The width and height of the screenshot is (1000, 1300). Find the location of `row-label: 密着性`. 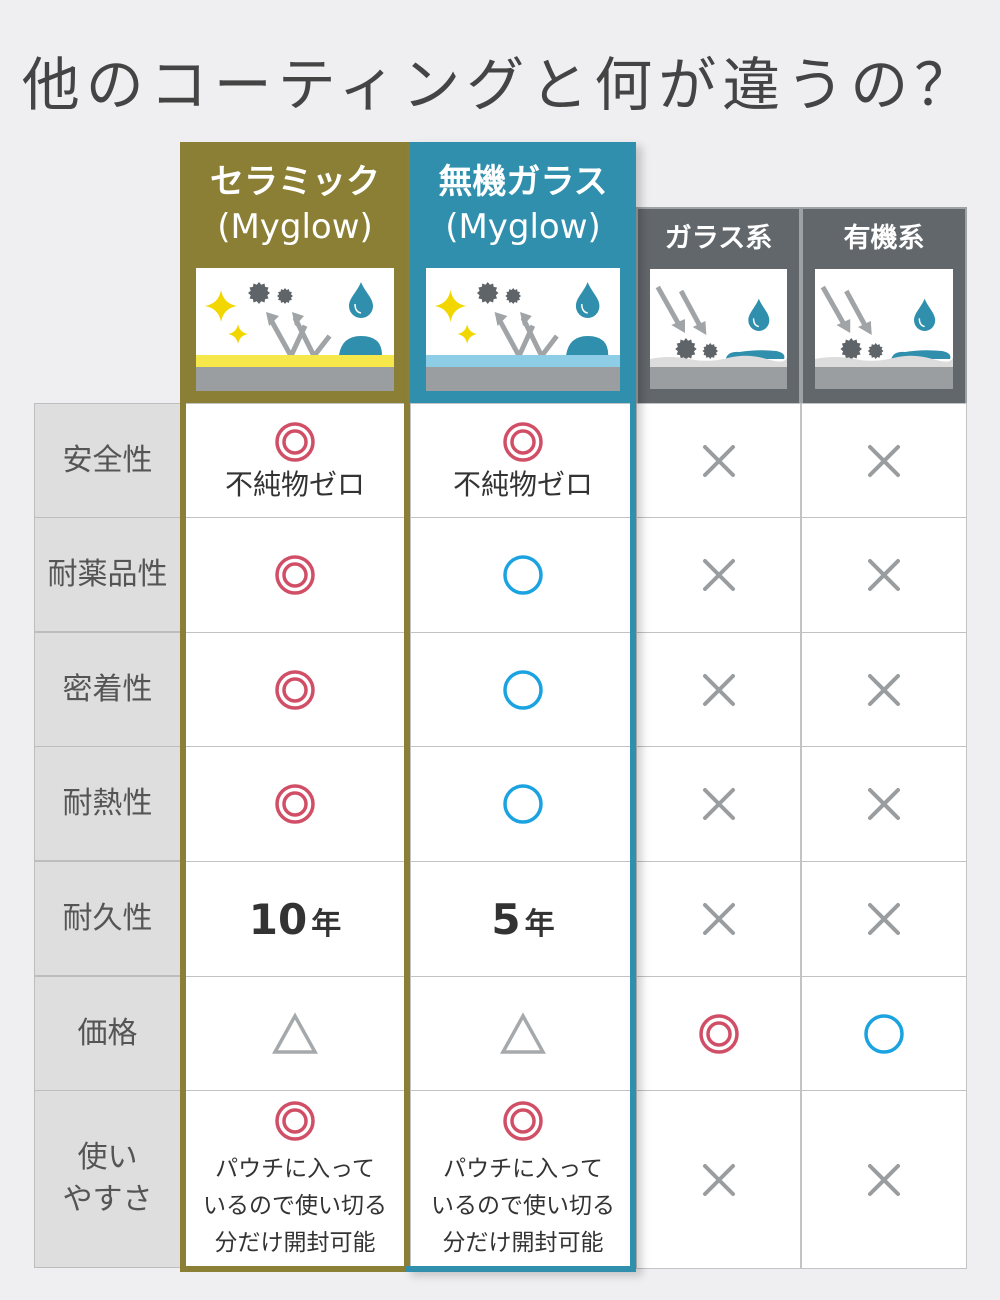

row-label: 密着性 is located at coordinates (107, 689).